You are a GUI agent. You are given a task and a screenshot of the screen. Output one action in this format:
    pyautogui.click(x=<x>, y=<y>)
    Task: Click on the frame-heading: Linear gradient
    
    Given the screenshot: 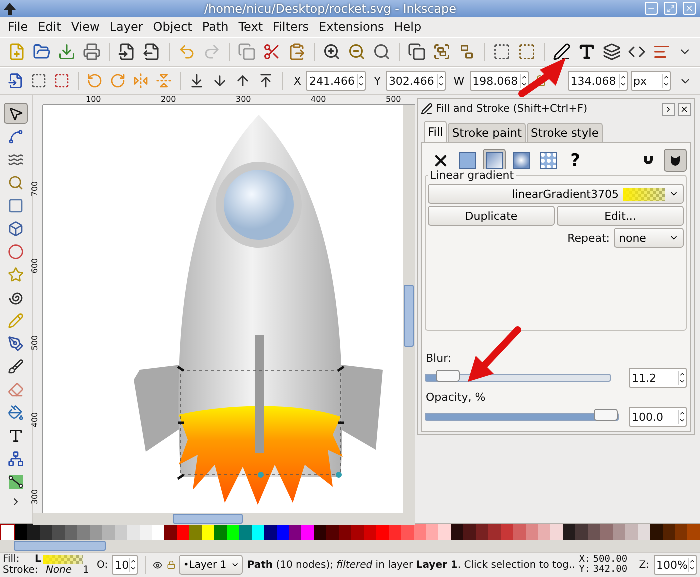 What is the action you would take?
    pyautogui.click(x=472, y=175)
    